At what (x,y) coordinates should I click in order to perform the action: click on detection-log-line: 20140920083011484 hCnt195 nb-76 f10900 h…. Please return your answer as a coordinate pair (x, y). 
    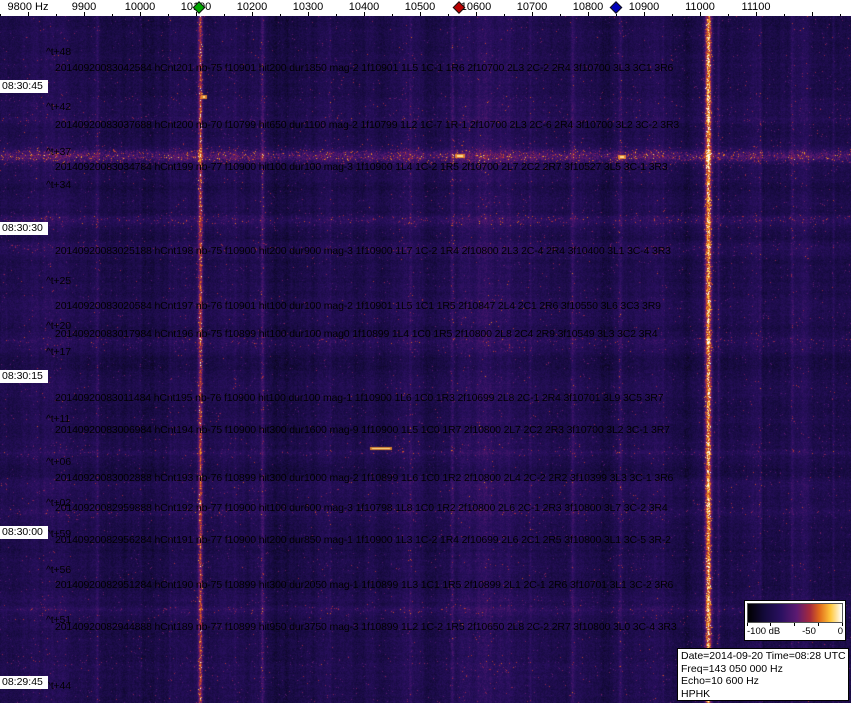
    Looking at the image, I should click on (359, 398).